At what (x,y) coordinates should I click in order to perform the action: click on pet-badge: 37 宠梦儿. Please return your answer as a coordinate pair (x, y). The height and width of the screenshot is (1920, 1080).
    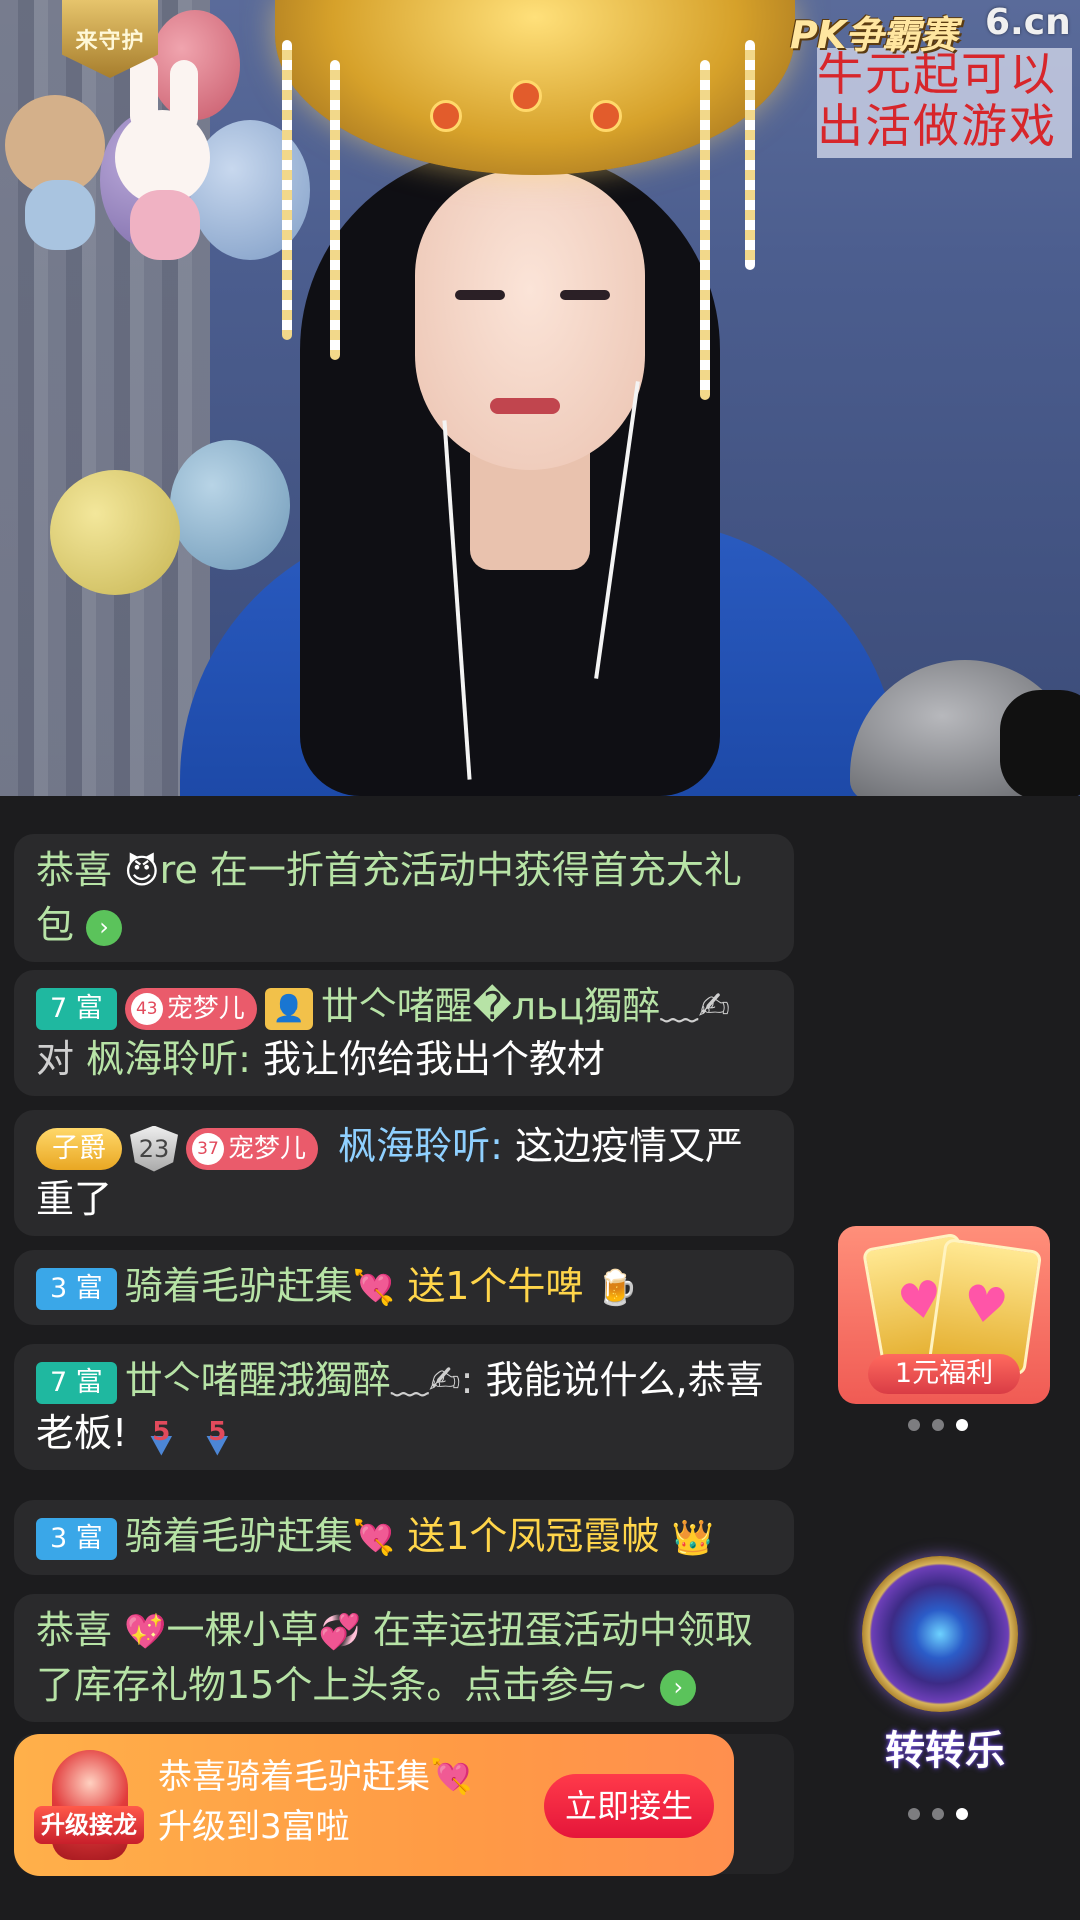
    Looking at the image, I should click on (252, 1148).